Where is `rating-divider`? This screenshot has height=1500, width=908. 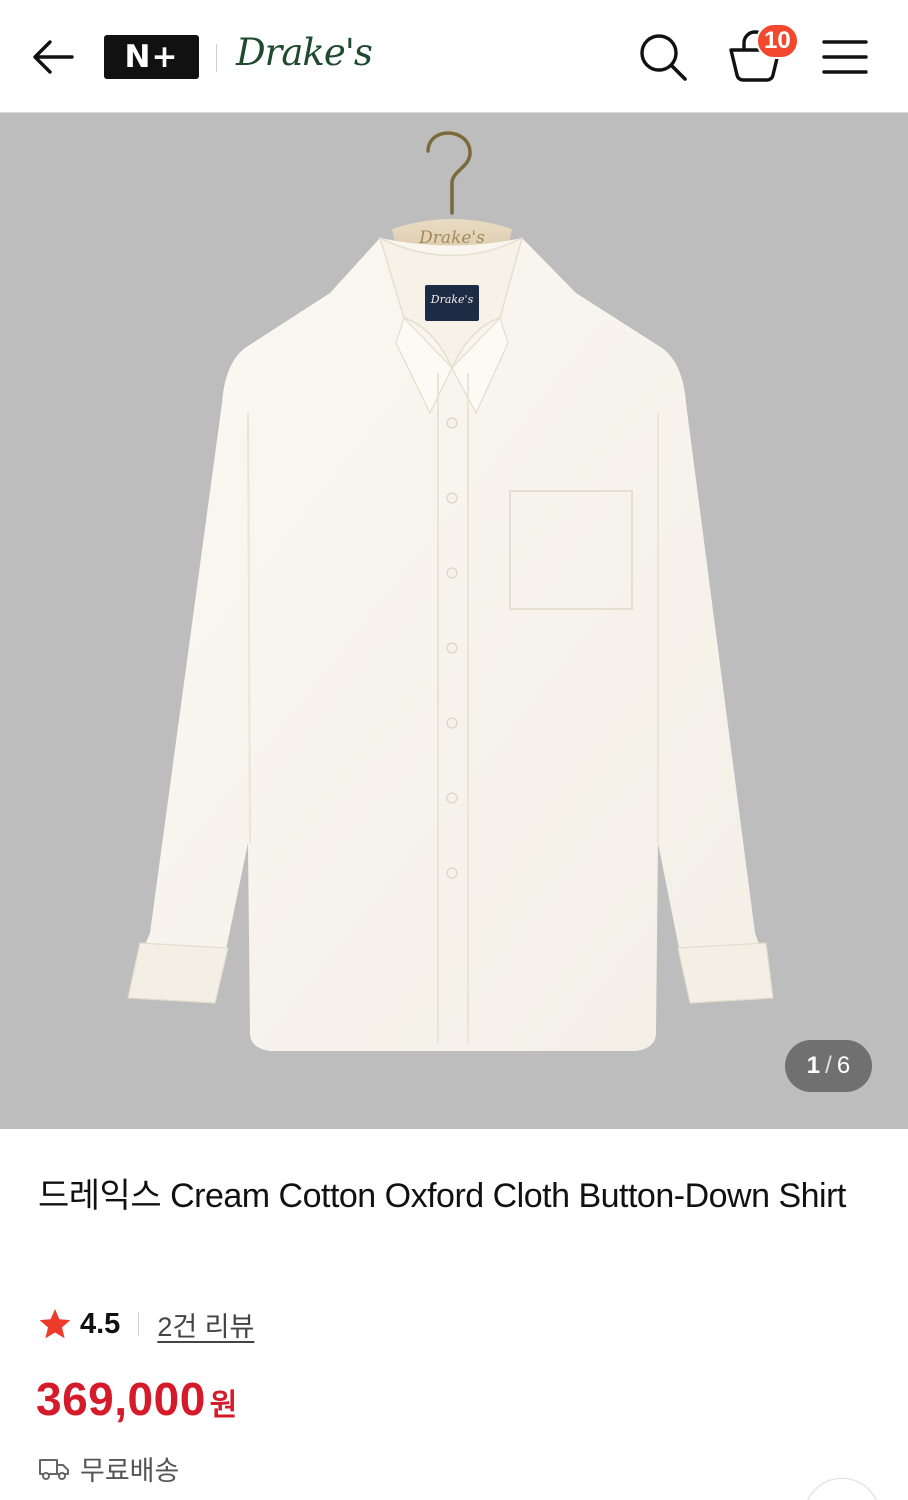
rating-divider is located at coordinates (139, 1324).